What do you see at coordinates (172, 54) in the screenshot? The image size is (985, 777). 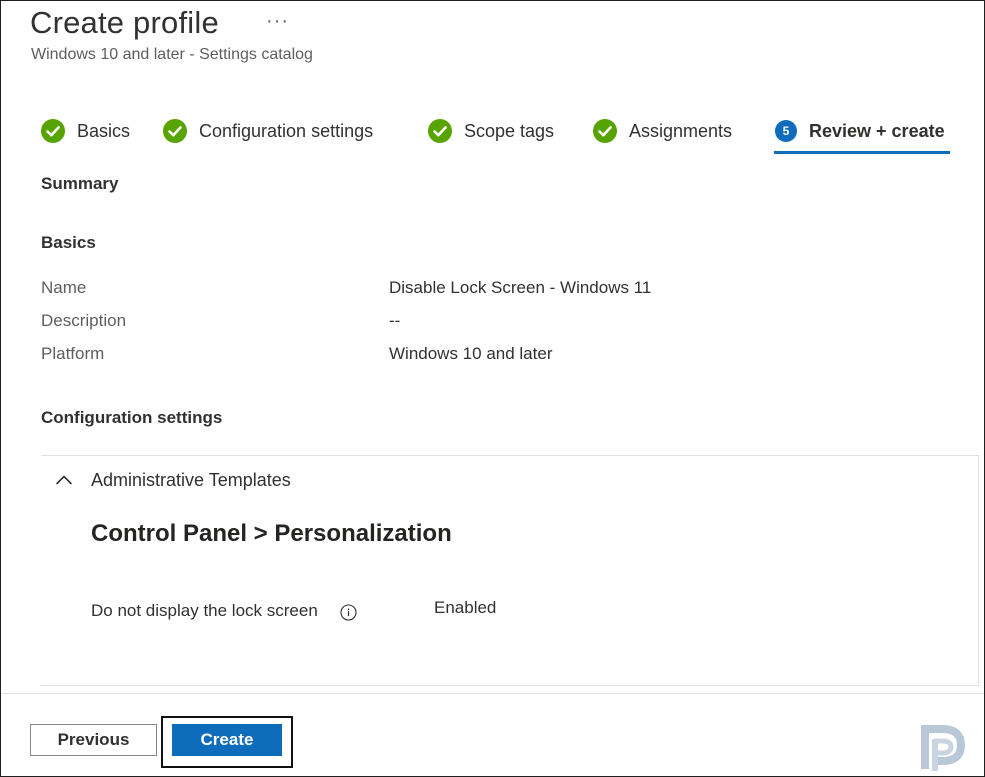 I see `page-subtitle: Windows 10 and later - Settings catalog` at bounding box center [172, 54].